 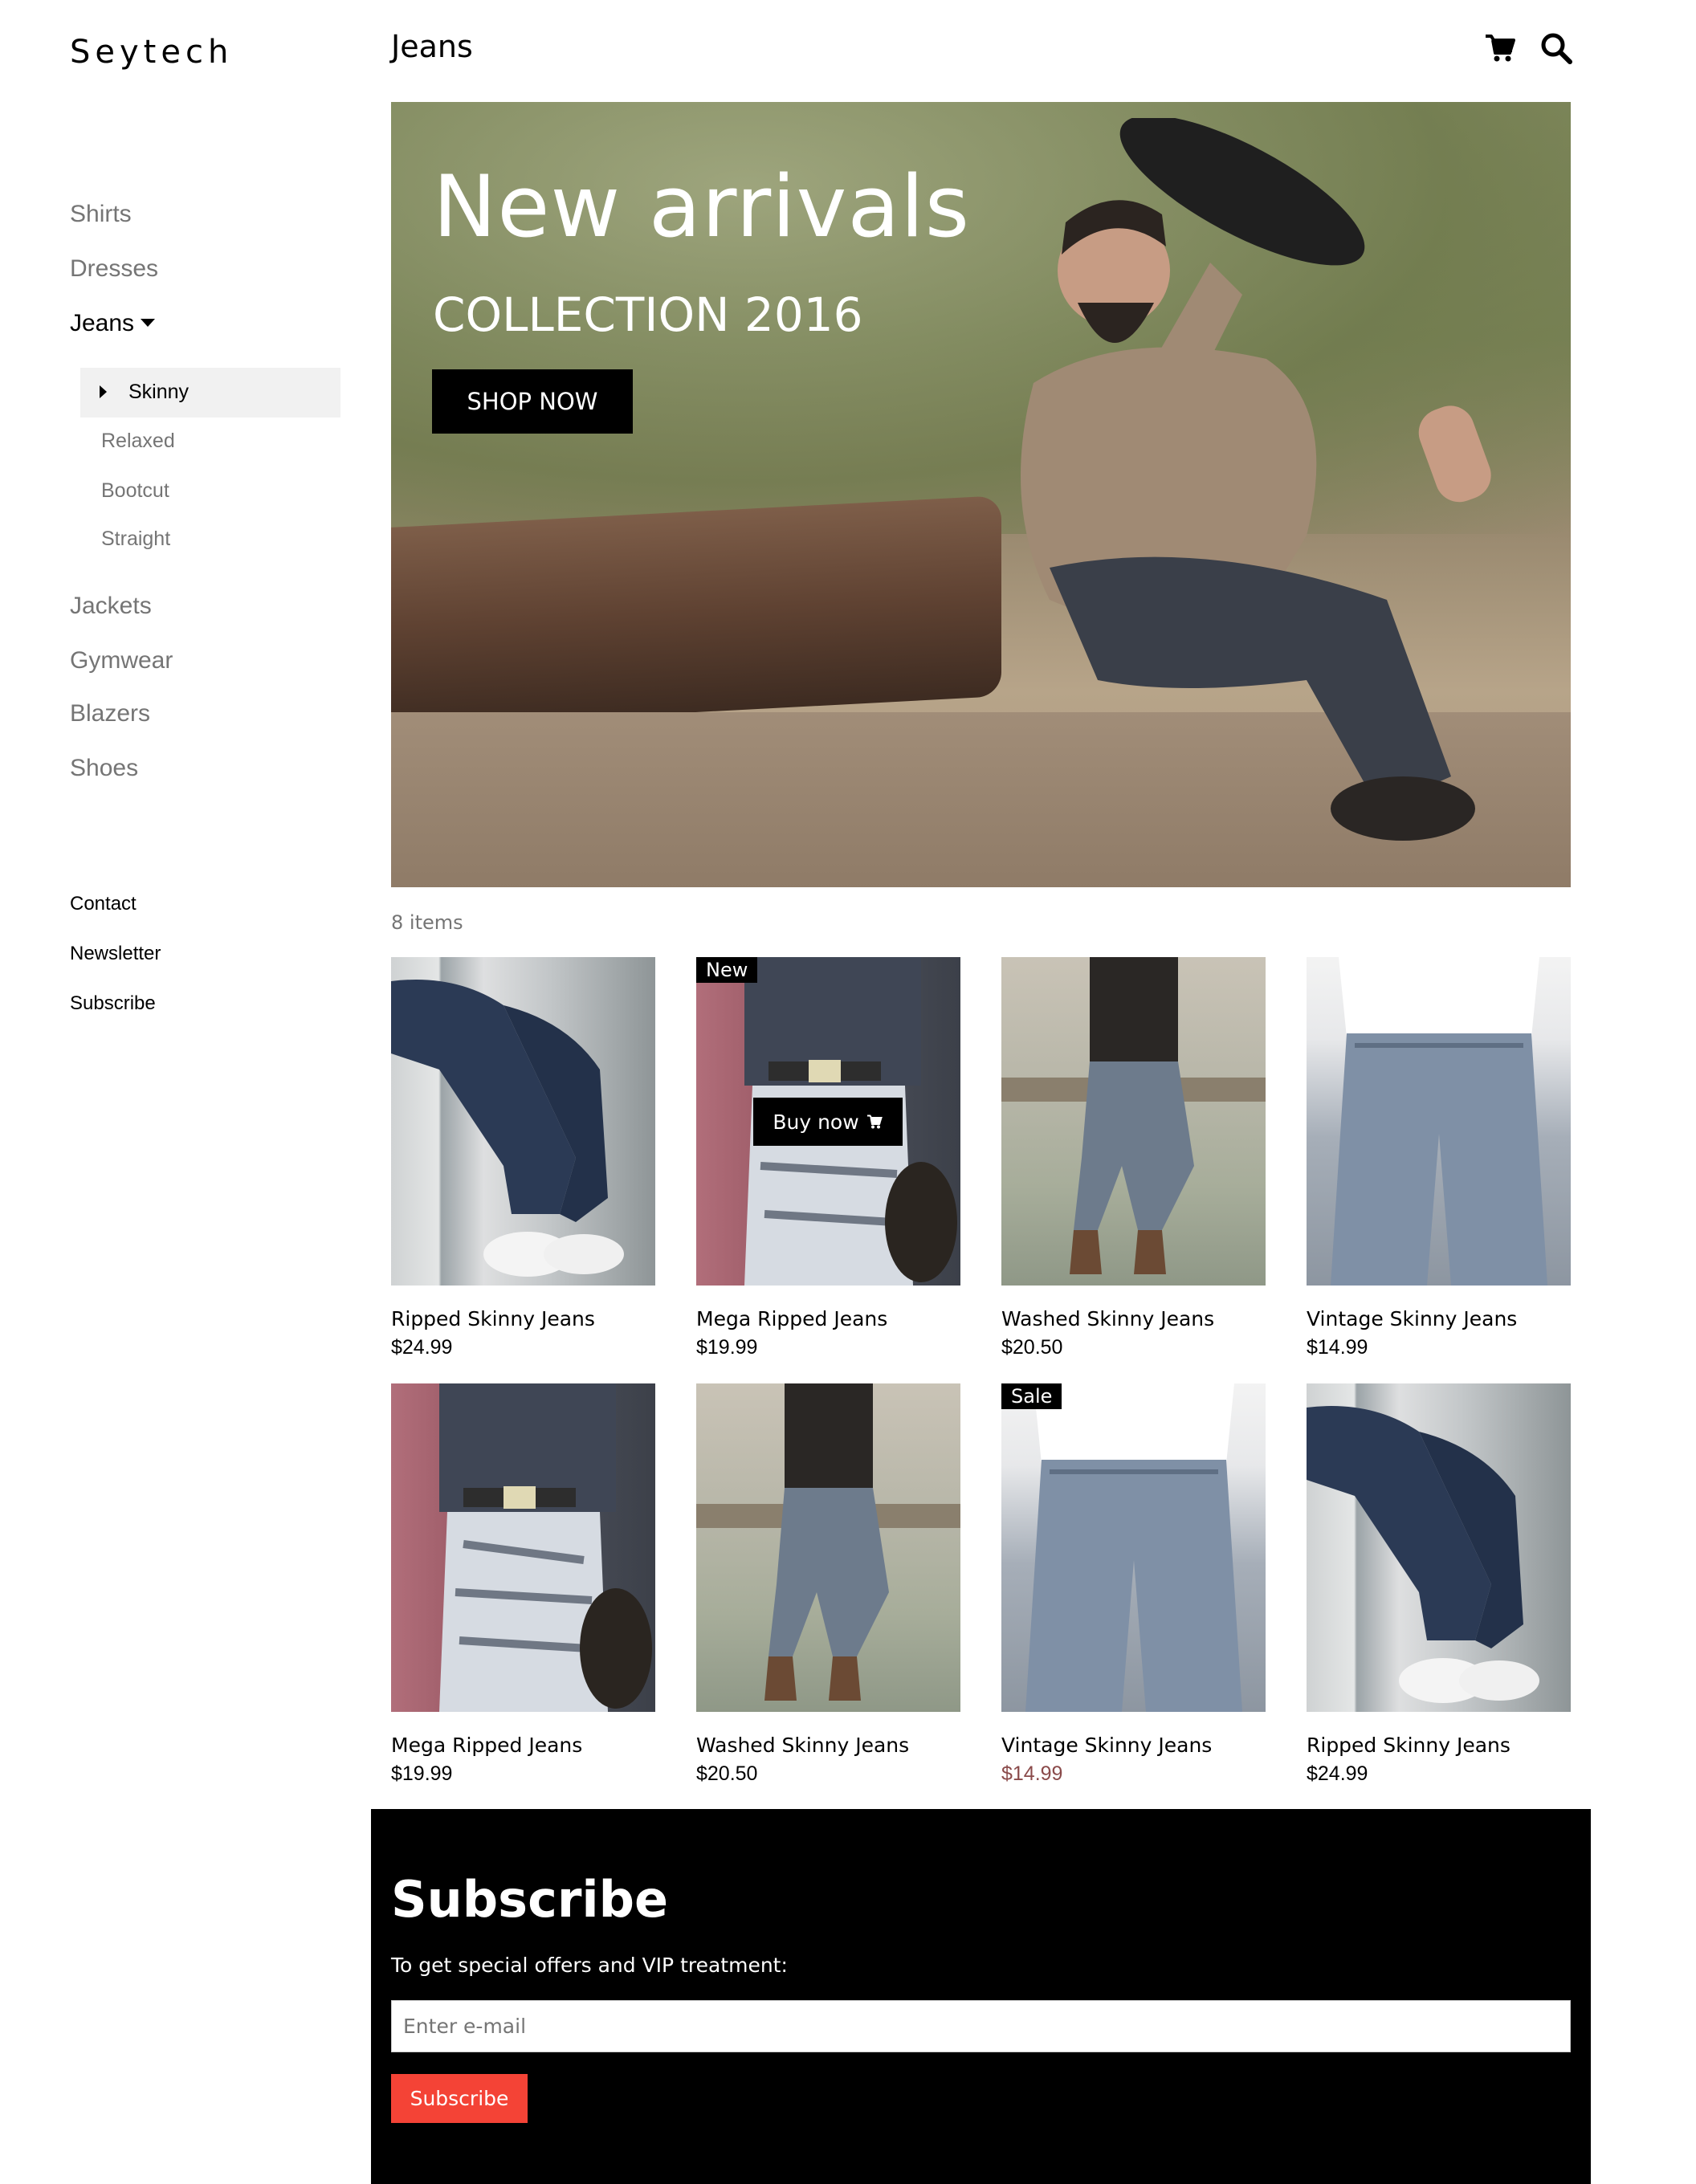 What do you see at coordinates (104, 769) in the screenshot?
I see `sidebar-item-shoes: Shoes` at bounding box center [104, 769].